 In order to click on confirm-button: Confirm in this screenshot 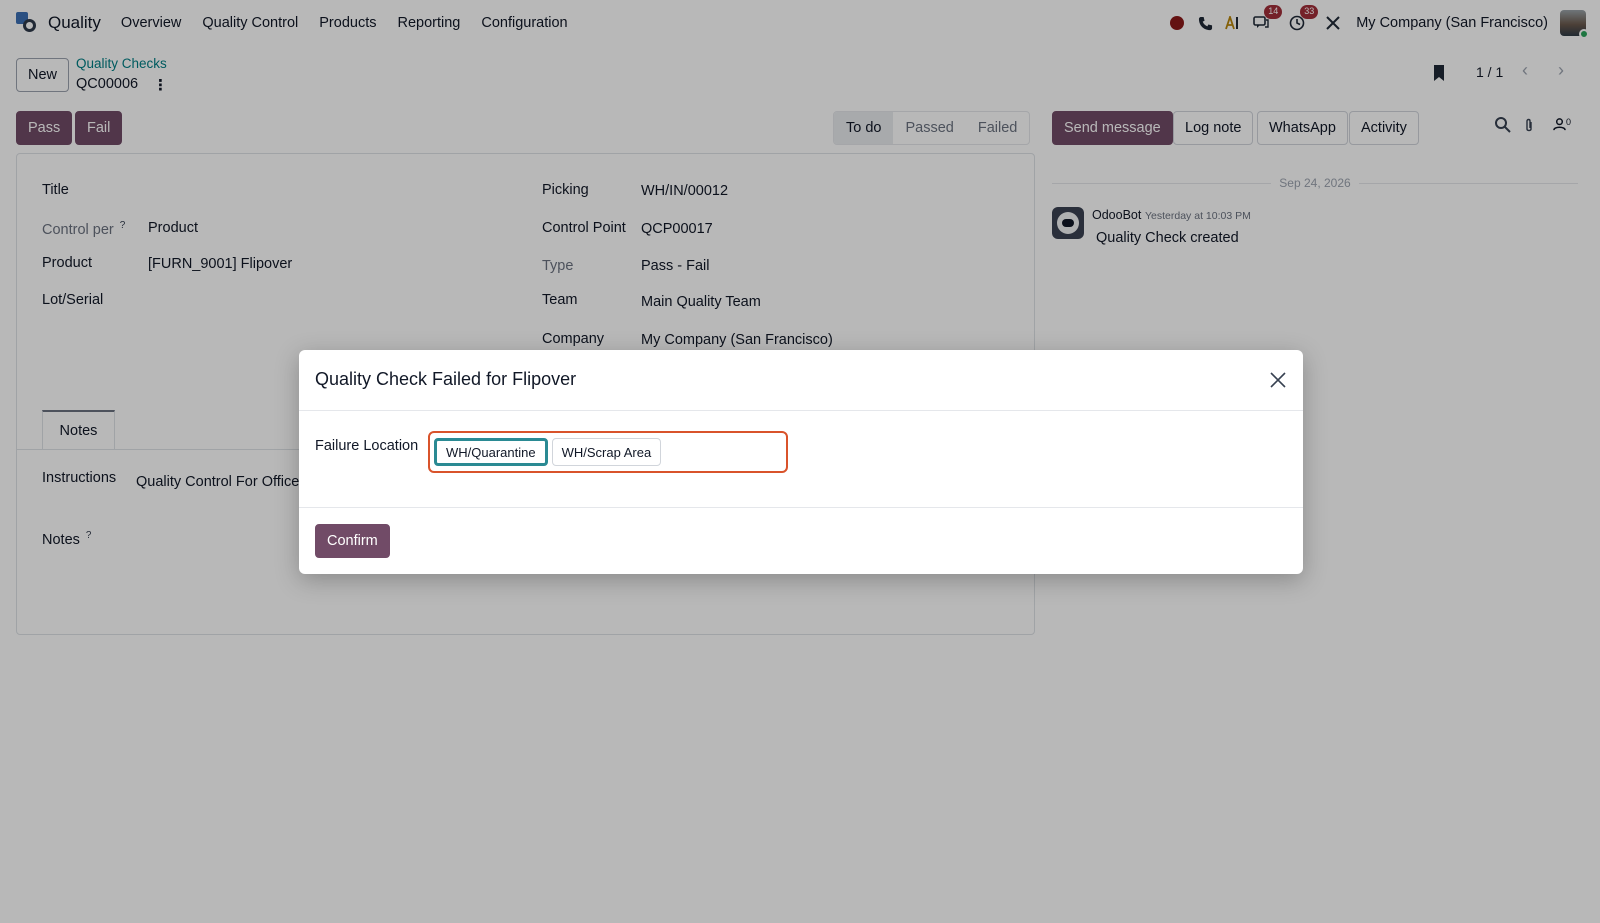, I will do `click(352, 541)`.